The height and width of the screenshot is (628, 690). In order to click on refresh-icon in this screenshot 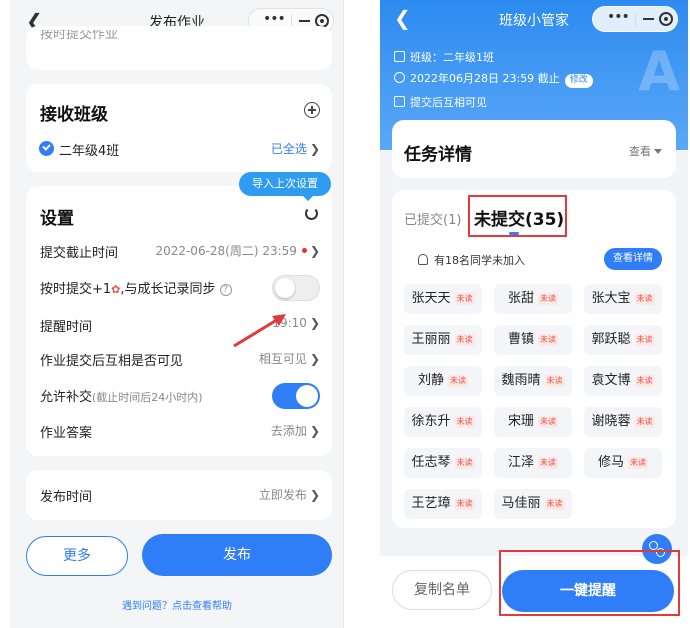, I will do `click(311, 213)`.